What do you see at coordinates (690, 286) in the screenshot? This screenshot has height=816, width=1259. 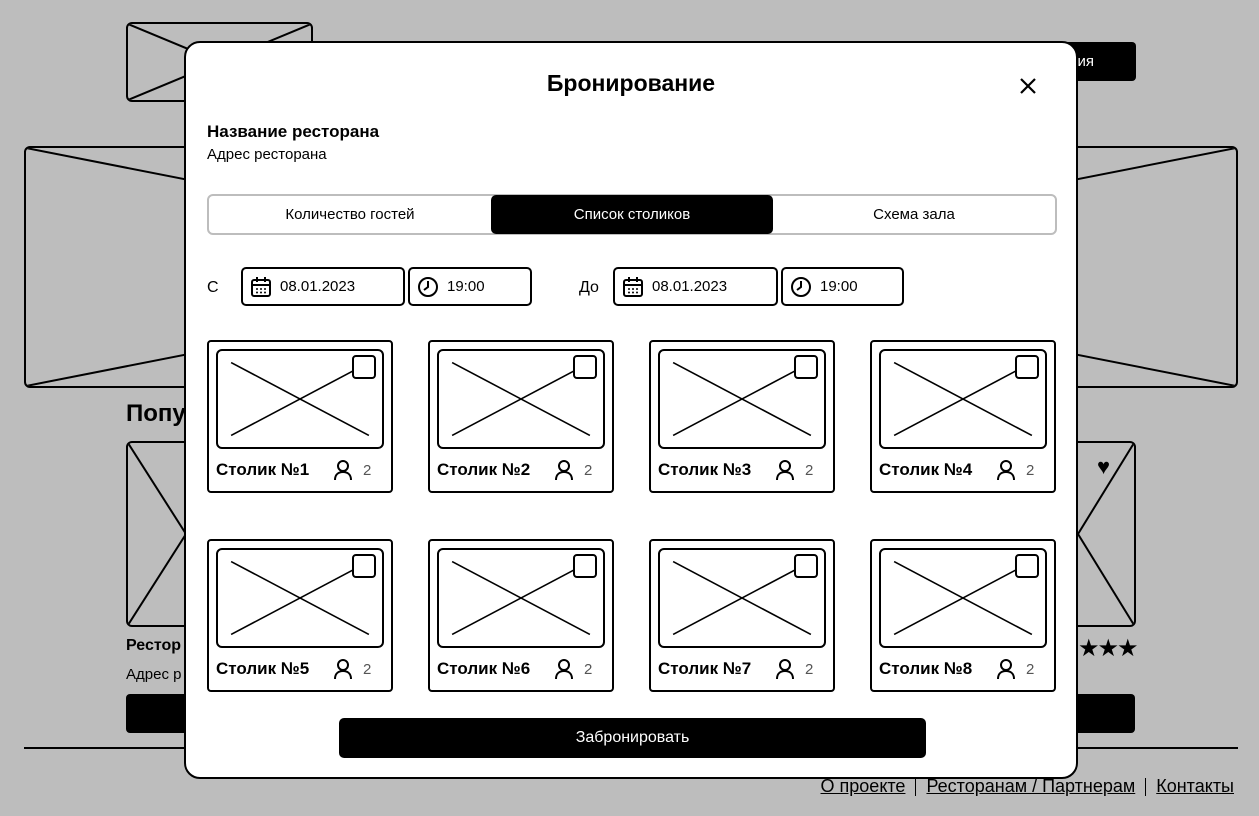 I see `to-date-value: 08.01.2023` at bounding box center [690, 286].